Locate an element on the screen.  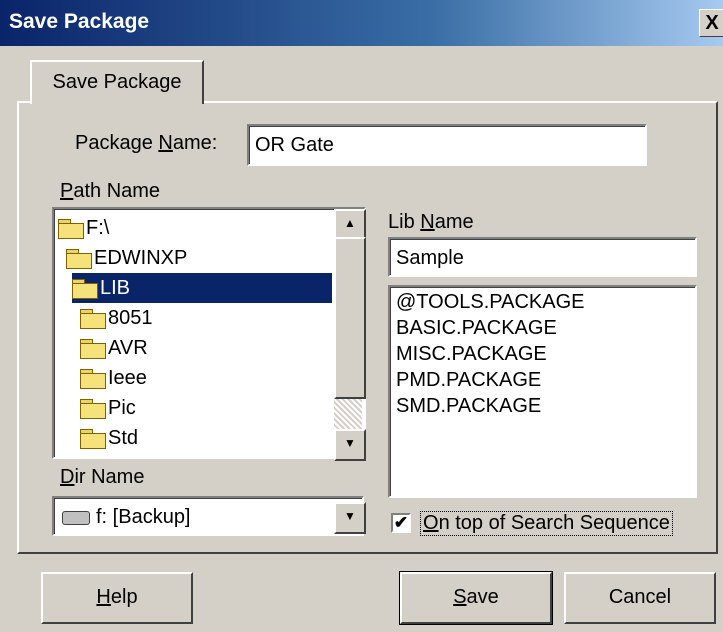
tree-item: Pic is located at coordinates (108, 408).